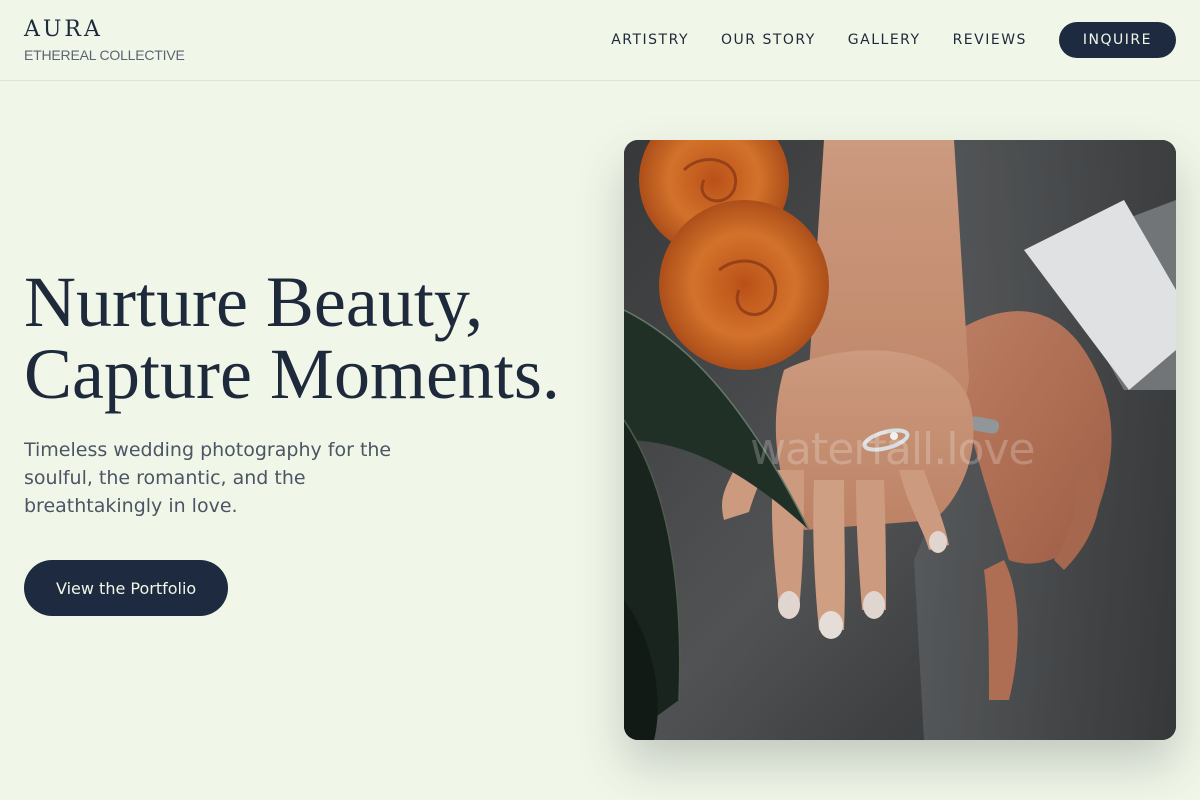 This screenshot has height=800, width=1200. Describe the element at coordinates (884, 40) in the screenshot. I see `nav-link-gallery: GALLERY` at that location.